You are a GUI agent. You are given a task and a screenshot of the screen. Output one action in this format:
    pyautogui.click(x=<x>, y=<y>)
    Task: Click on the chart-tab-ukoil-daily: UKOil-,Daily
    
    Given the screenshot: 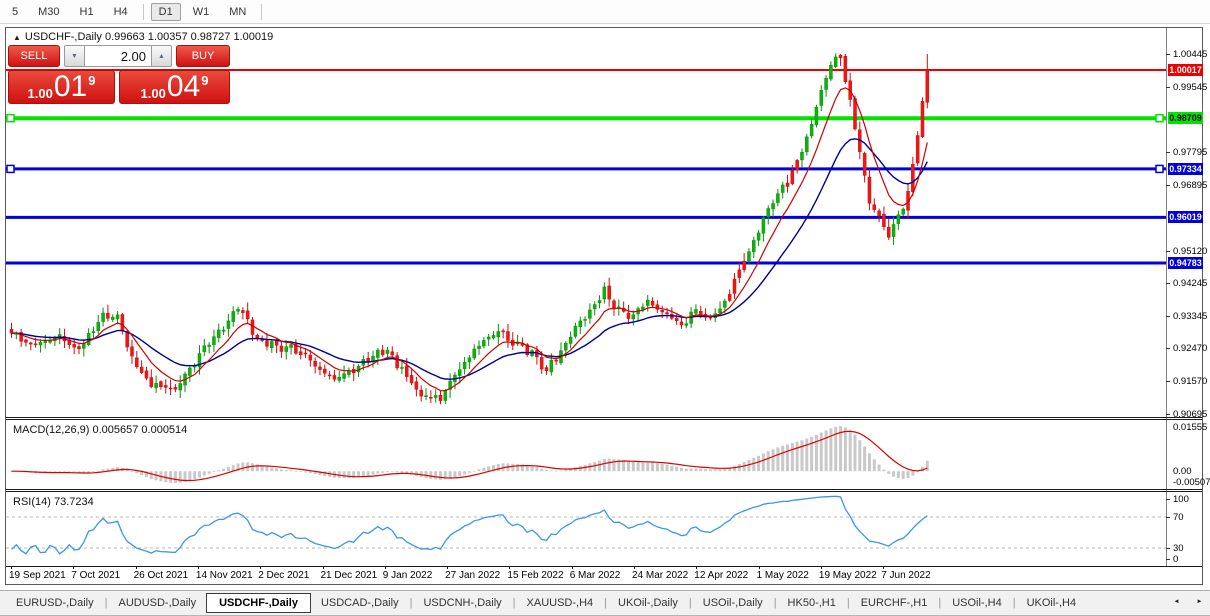 What is the action you would take?
    pyautogui.click(x=648, y=603)
    